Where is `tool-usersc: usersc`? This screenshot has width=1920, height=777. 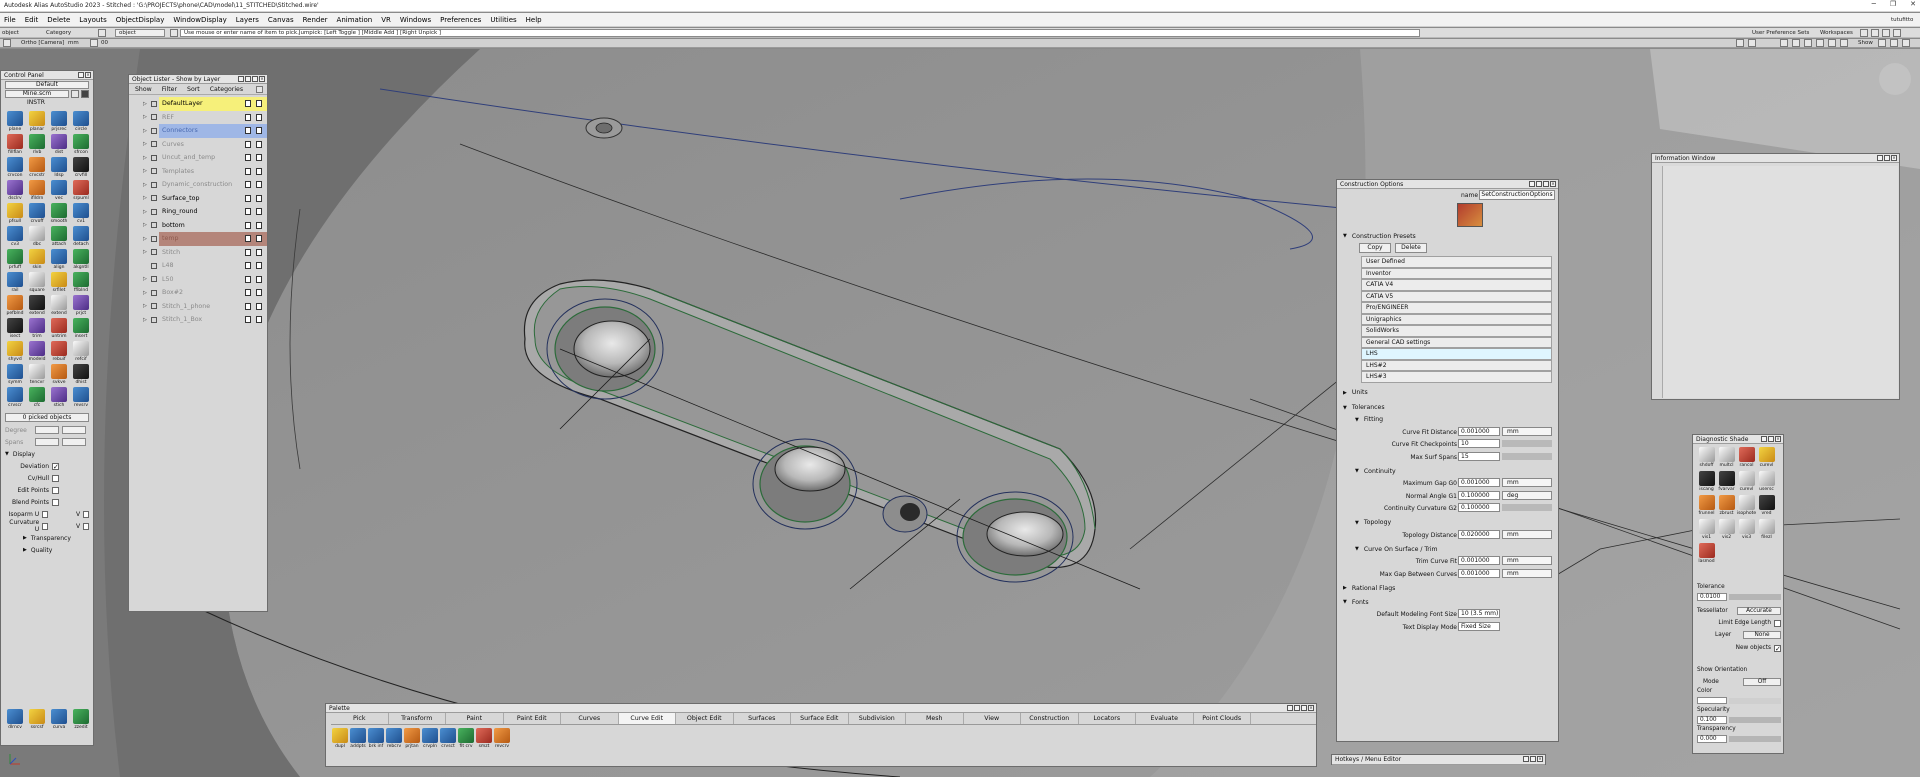
tool-usersc: usersc is located at coordinates (1766, 481).